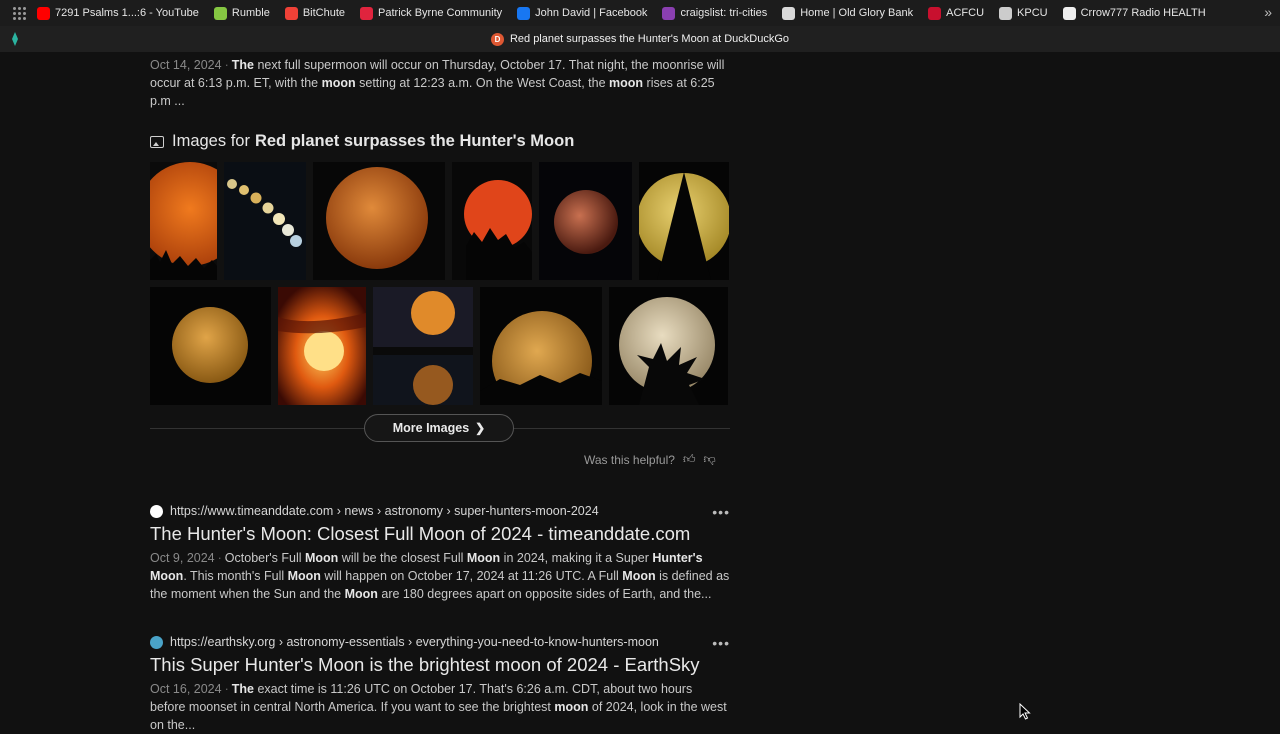  What do you see at coordinates (20, 13) in the screenshot?
I see `apps-grid-icon` at bounding box center [20, 13].